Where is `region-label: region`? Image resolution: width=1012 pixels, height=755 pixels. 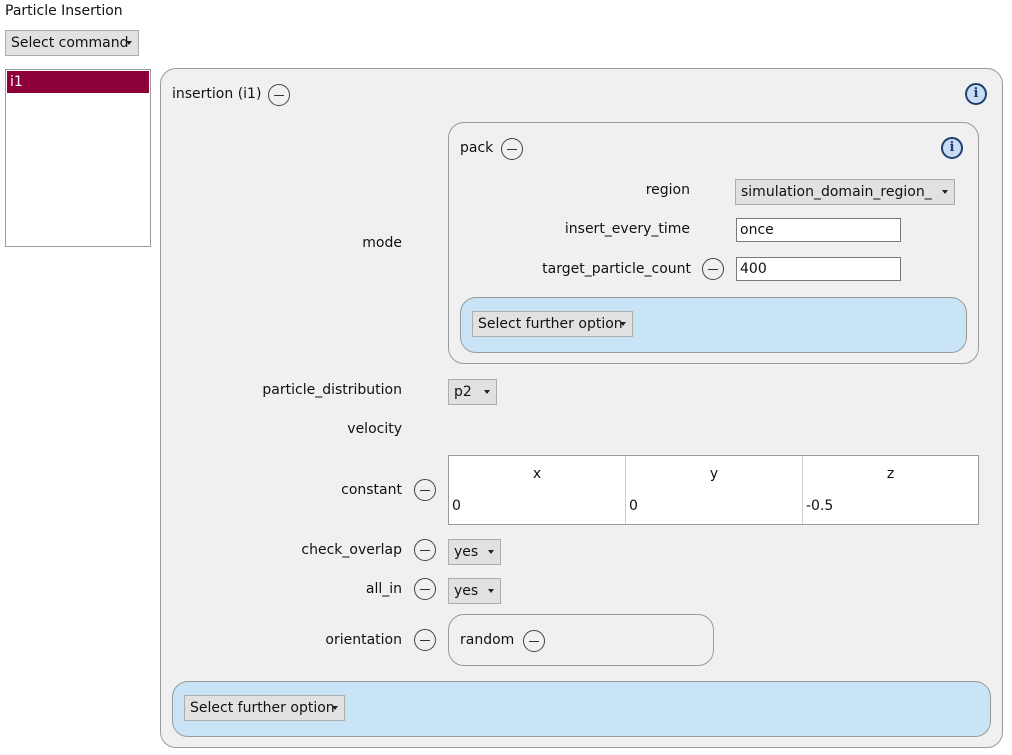 region-label: region is located at coordinates (667, 190).